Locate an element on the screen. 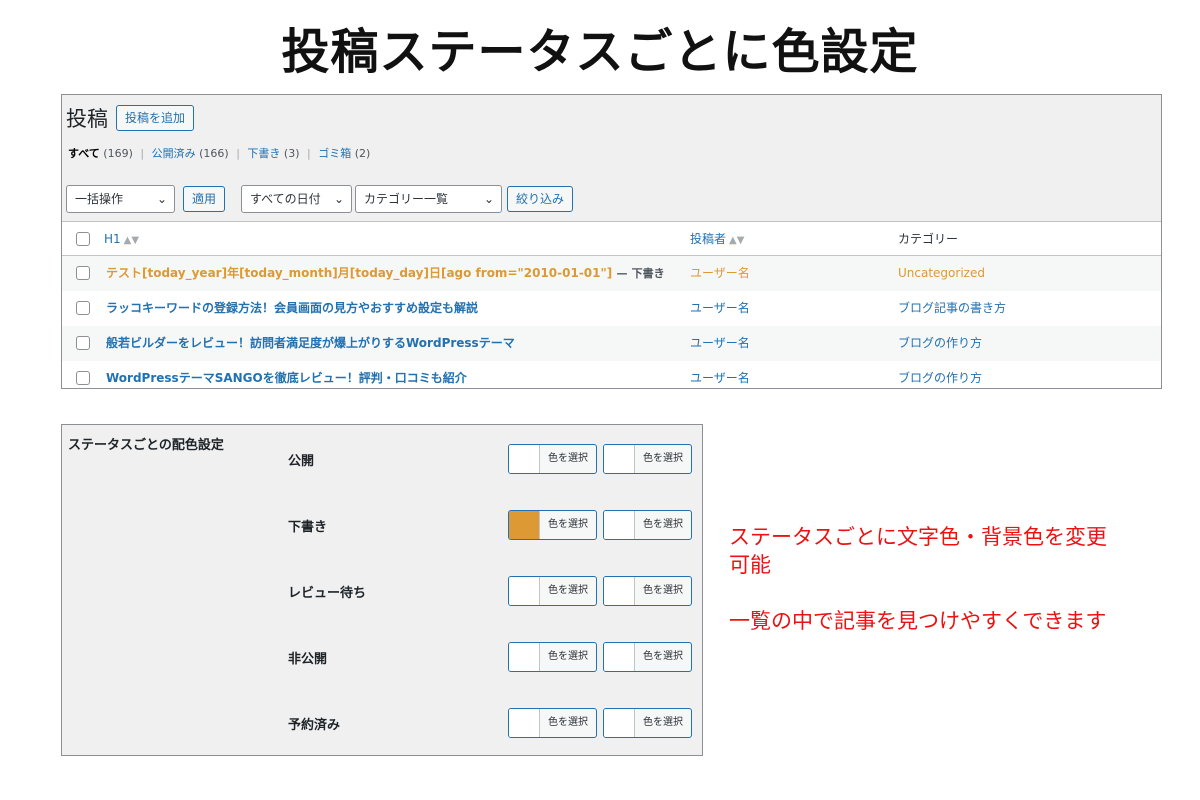  post-category-link: Uncategorized is located at coordinates (941, 273).